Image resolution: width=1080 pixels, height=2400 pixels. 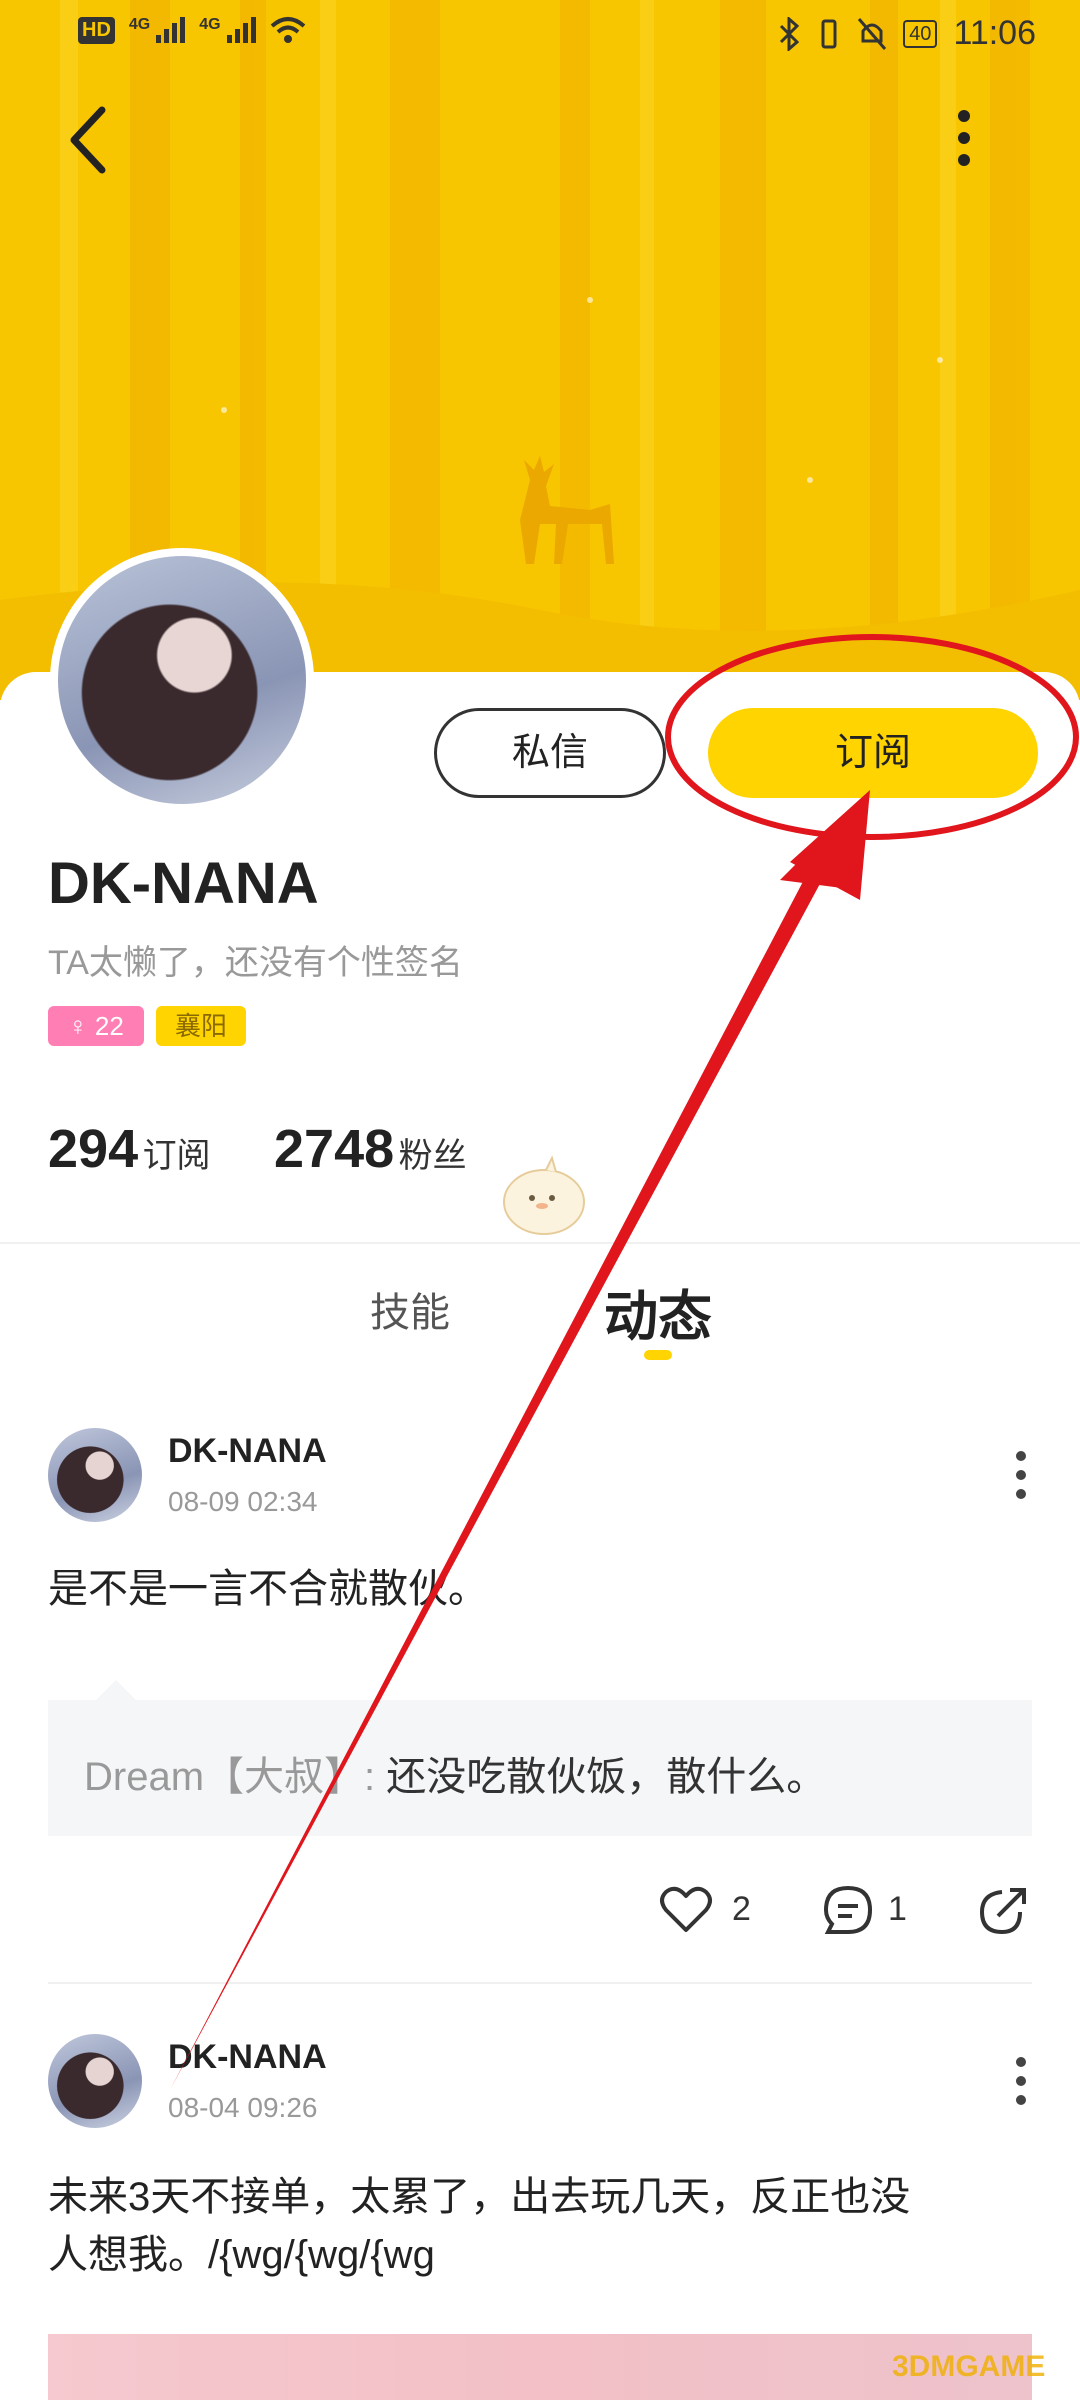 What do you see at coordinates (550, 753) in the screenshot?
I see `message-button: 私信` at bounding box center [550, 753].